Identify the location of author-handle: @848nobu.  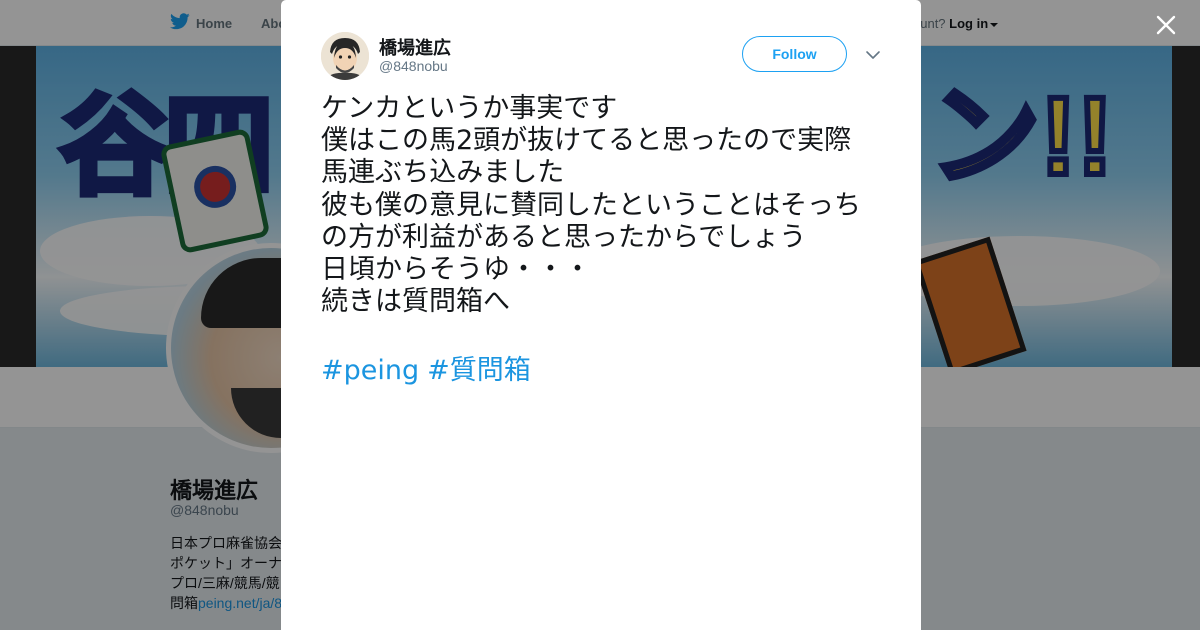
(413, 66).